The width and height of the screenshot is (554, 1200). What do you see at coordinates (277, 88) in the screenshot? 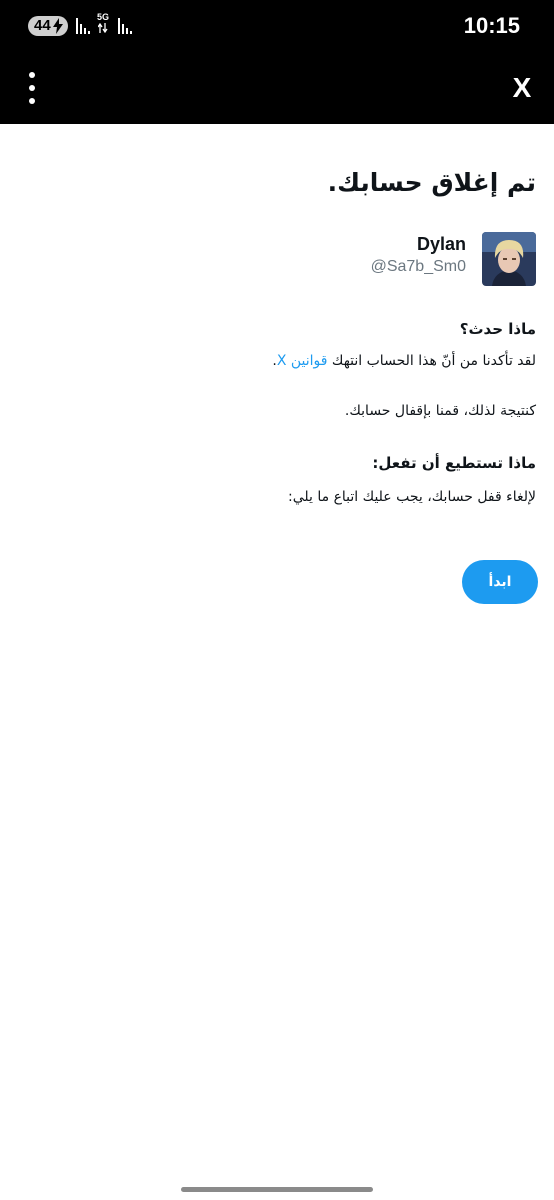
I see `app-bar: X` at bounding box center [277, 88].